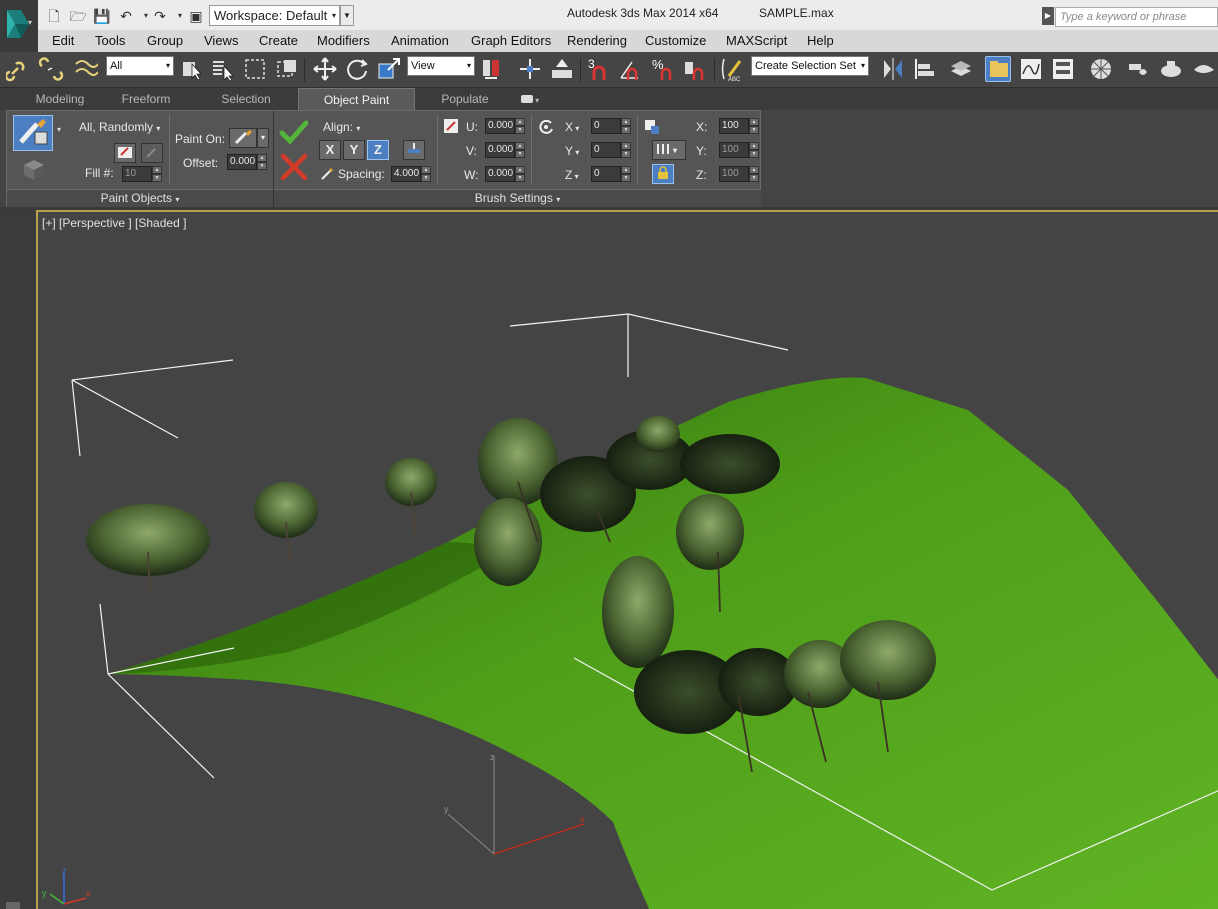  What do you see at coordinates (998, 69) in the screenshot?
I see `scene-explorer-icon` at bounding box center [998, 69].